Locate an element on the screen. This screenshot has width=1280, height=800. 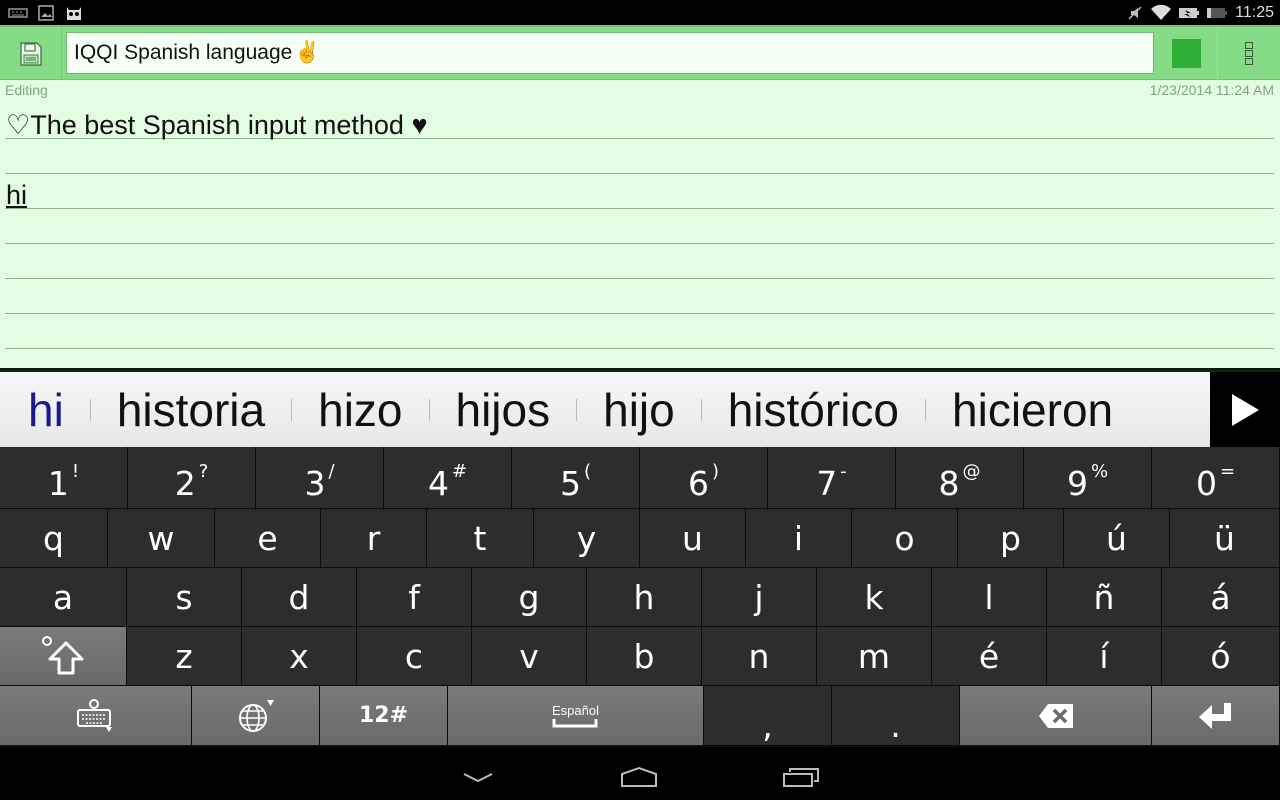
key-alt-char: @ is located at coordinates (971, 471).